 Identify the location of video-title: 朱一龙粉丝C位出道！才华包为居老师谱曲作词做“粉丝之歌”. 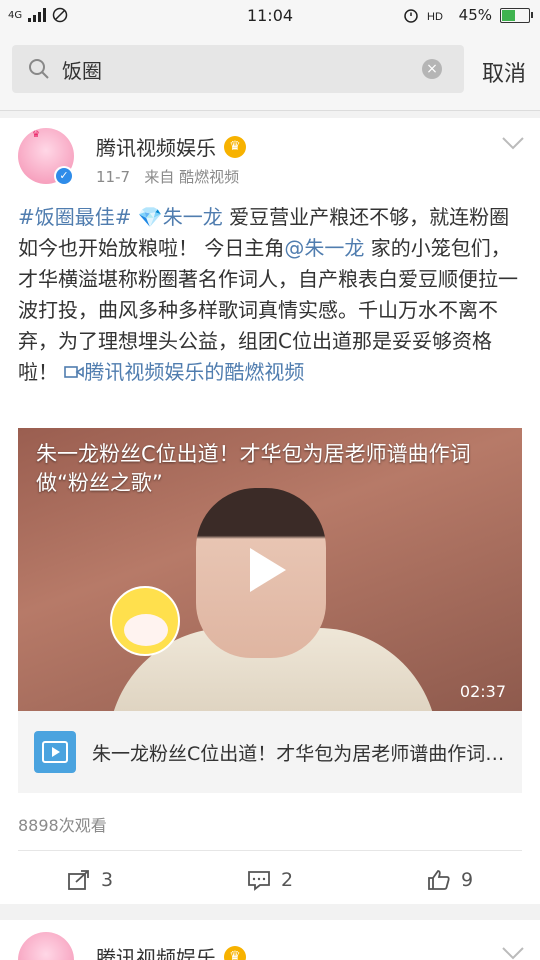
(253, 468).